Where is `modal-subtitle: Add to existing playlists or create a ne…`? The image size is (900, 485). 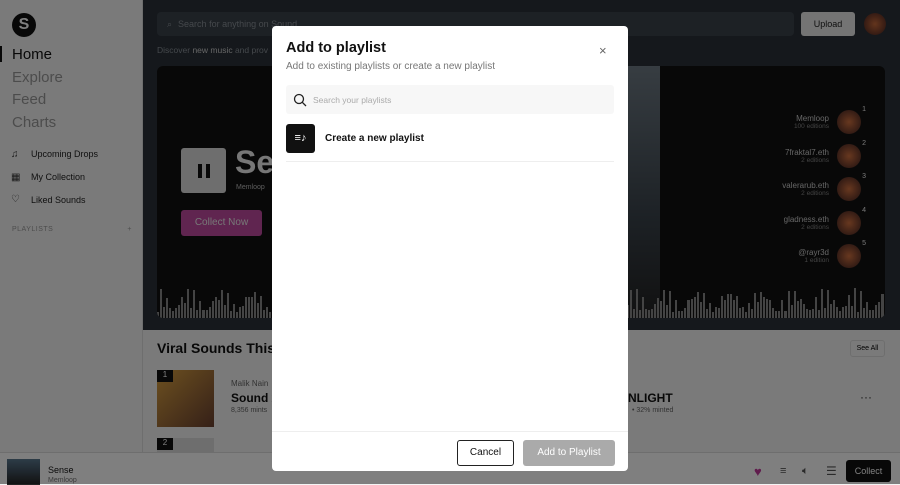
modal-subtitle: Add to existing playlists or create a ne… is located at coordinates (390, 66).